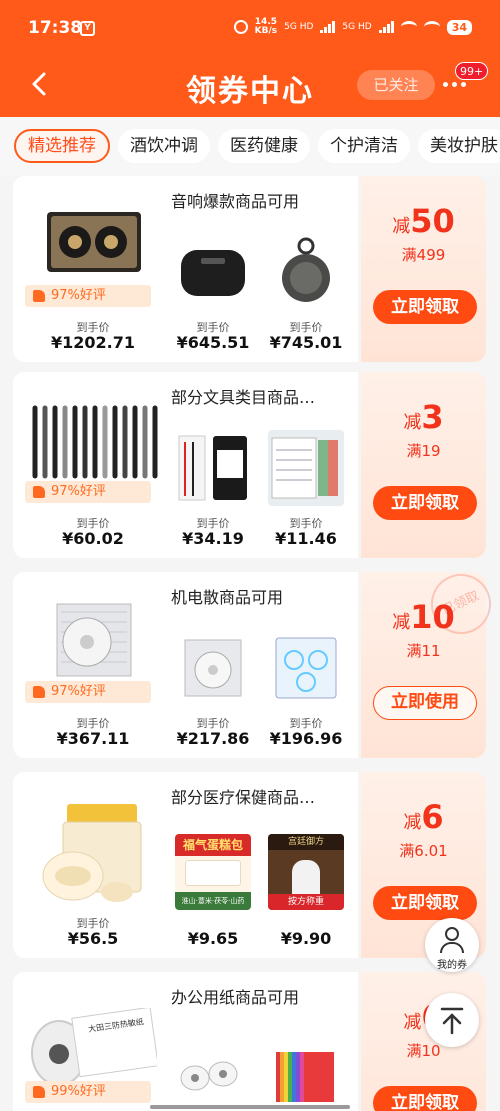 The image size is (500, 1111). What do you see at coordinates (357, 27) in the screenshot?
I see `sim2-label: 5G HD` at bounding box center [357, 27].